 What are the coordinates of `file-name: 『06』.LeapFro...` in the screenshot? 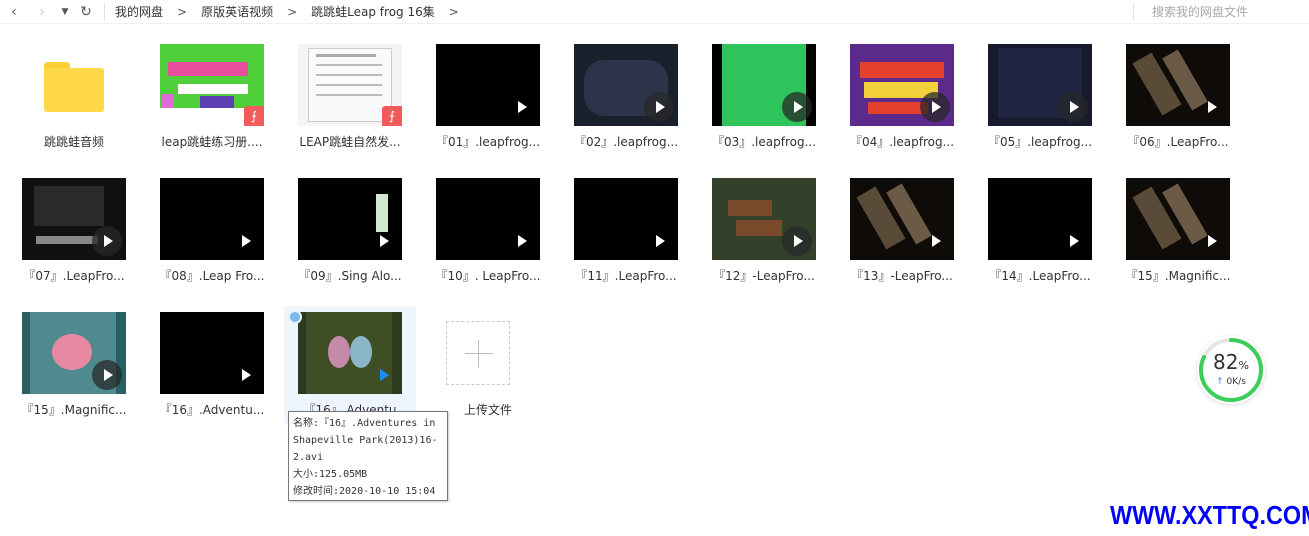 It's located at (1178, 142).